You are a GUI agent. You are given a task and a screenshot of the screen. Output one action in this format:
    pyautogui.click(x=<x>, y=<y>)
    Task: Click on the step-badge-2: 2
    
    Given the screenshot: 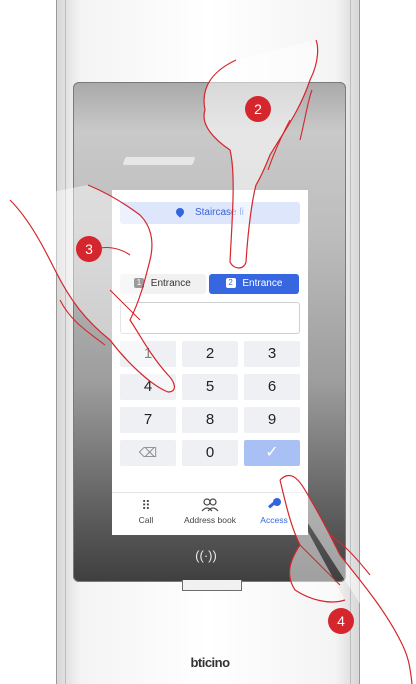 What is the action you would take?
    pyautogui.click(x=258, y=109)
    